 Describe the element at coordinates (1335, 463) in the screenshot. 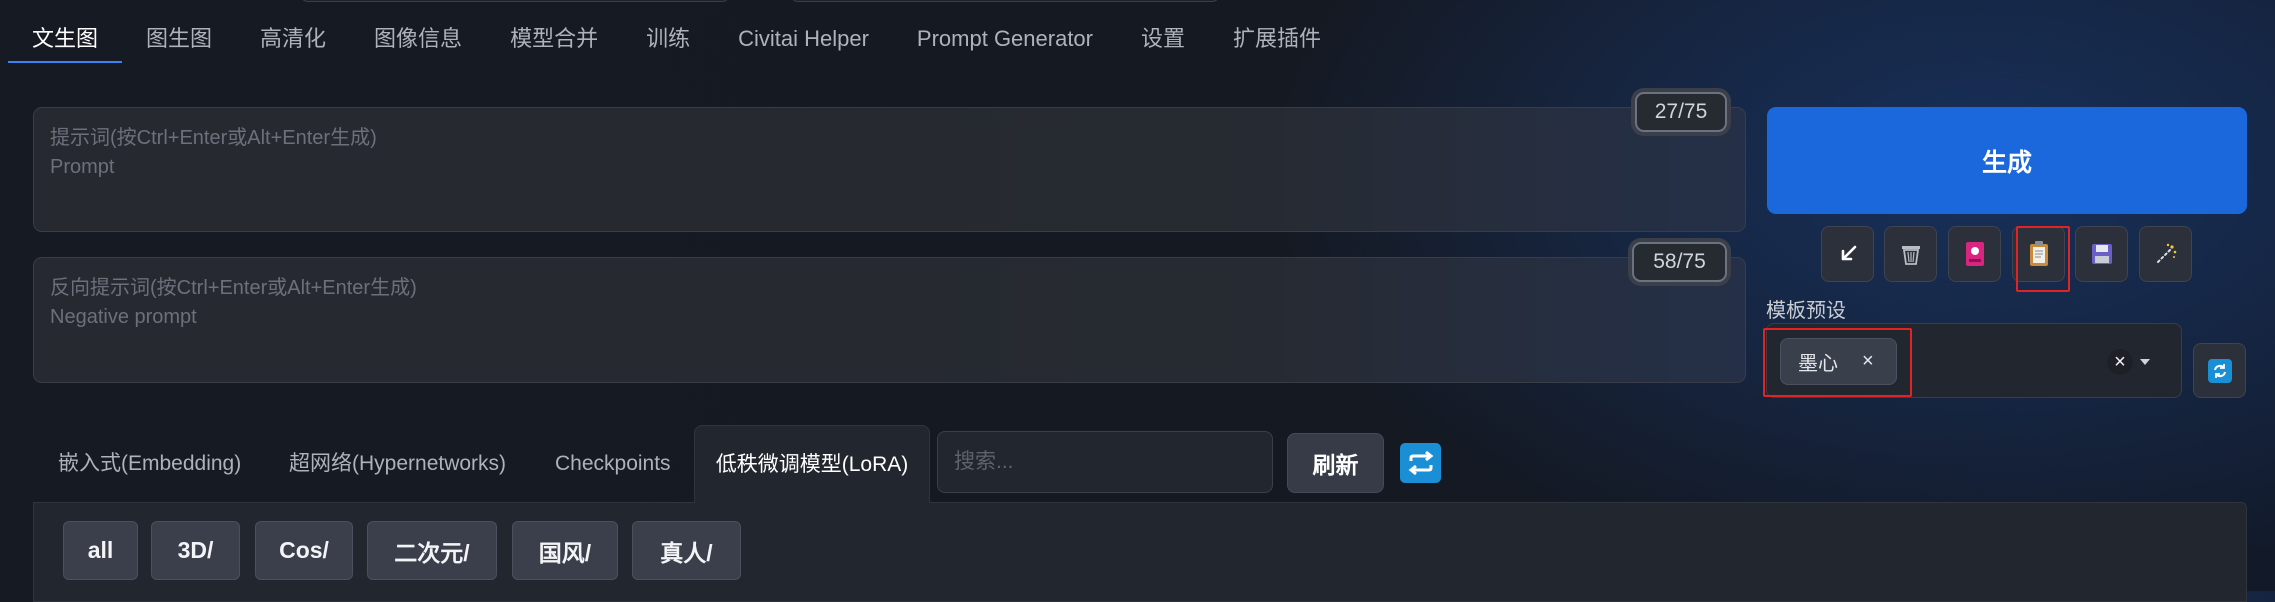

I see `refresh-button: 刷新` at that location.